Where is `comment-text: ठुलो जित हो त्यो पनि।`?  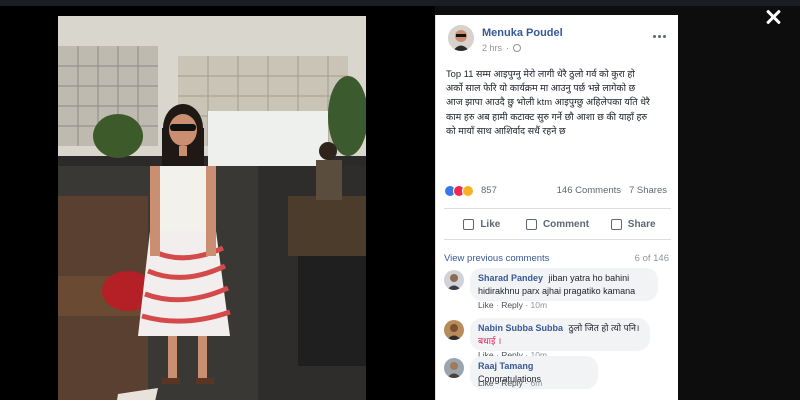 comment-text: ठुलो जित हो त्यो पनि। is located at coordinates (604, 328).